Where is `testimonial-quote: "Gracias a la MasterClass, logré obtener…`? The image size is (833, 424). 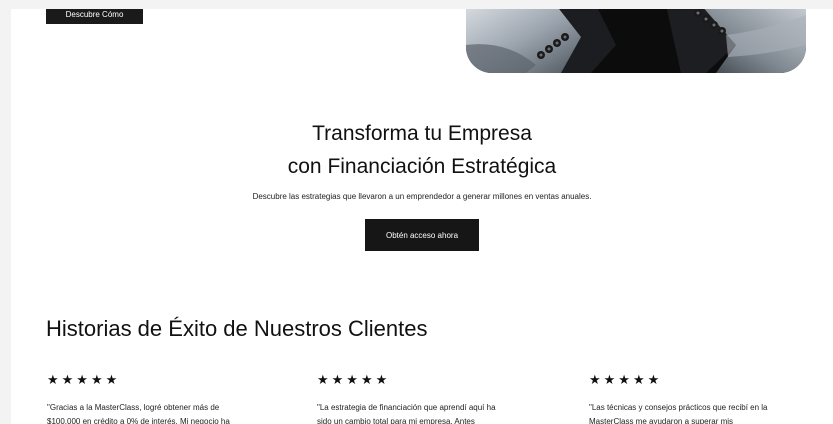
testimonial-quote: "Gracias a la MasterClass, logré obtener… is located at coordinates (138, 413).